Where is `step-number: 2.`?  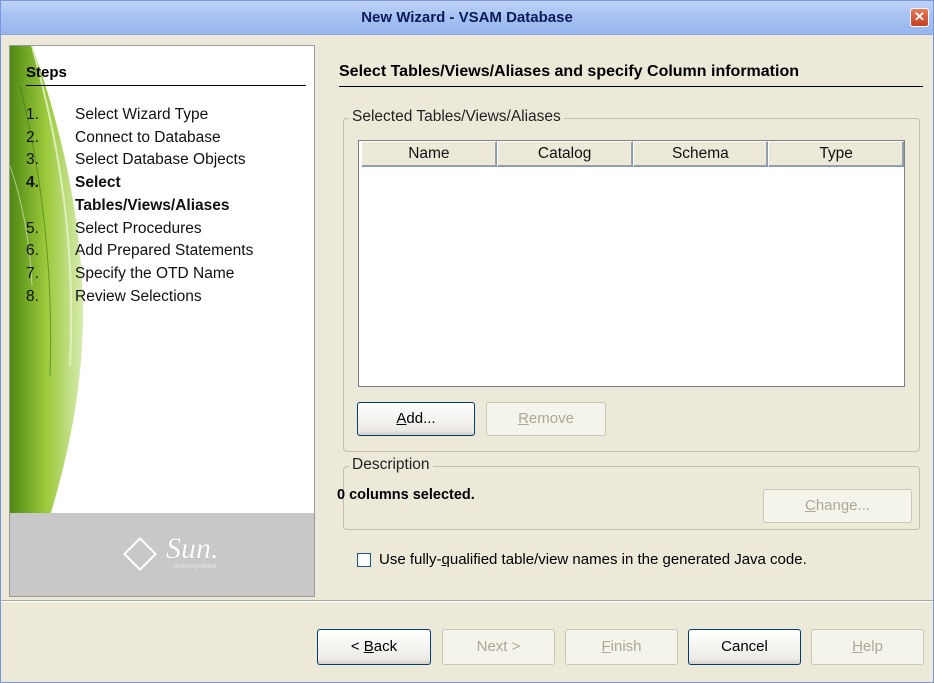
step-number: 2. is located at coordinates (32, 137).